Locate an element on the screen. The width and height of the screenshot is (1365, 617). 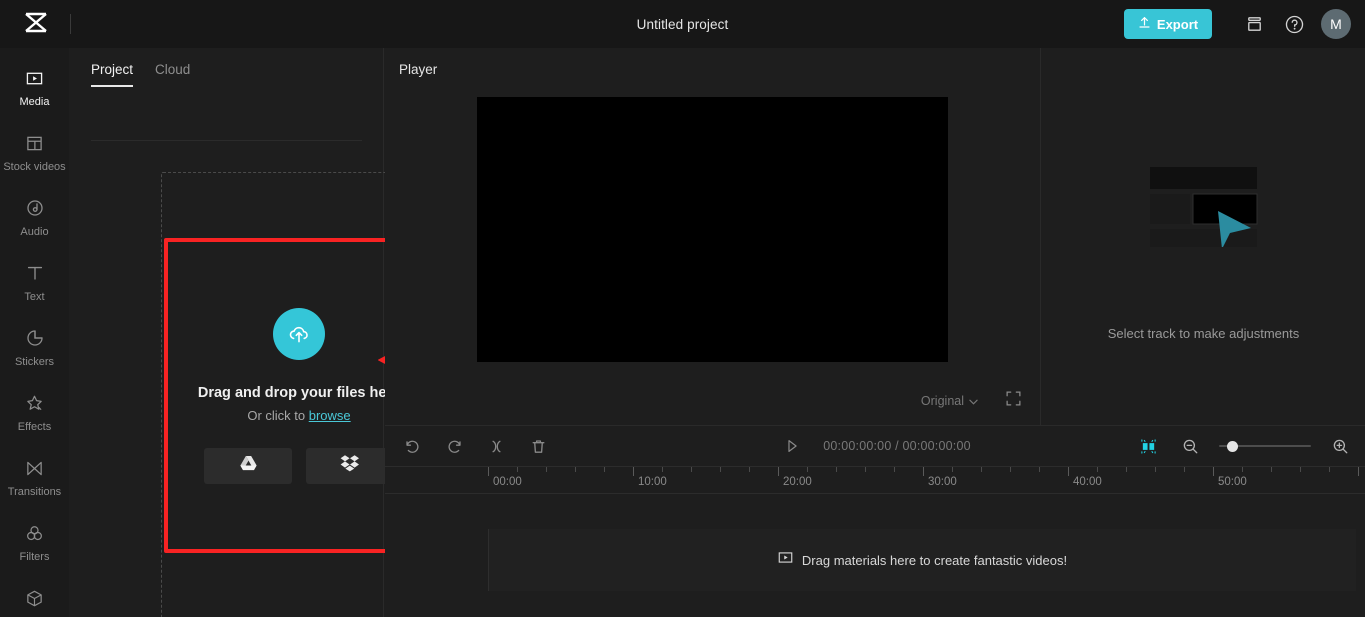
timeline-toolbar: 00:00:00:00 / 00:00:00:00 is located at coordinates (875, 446).